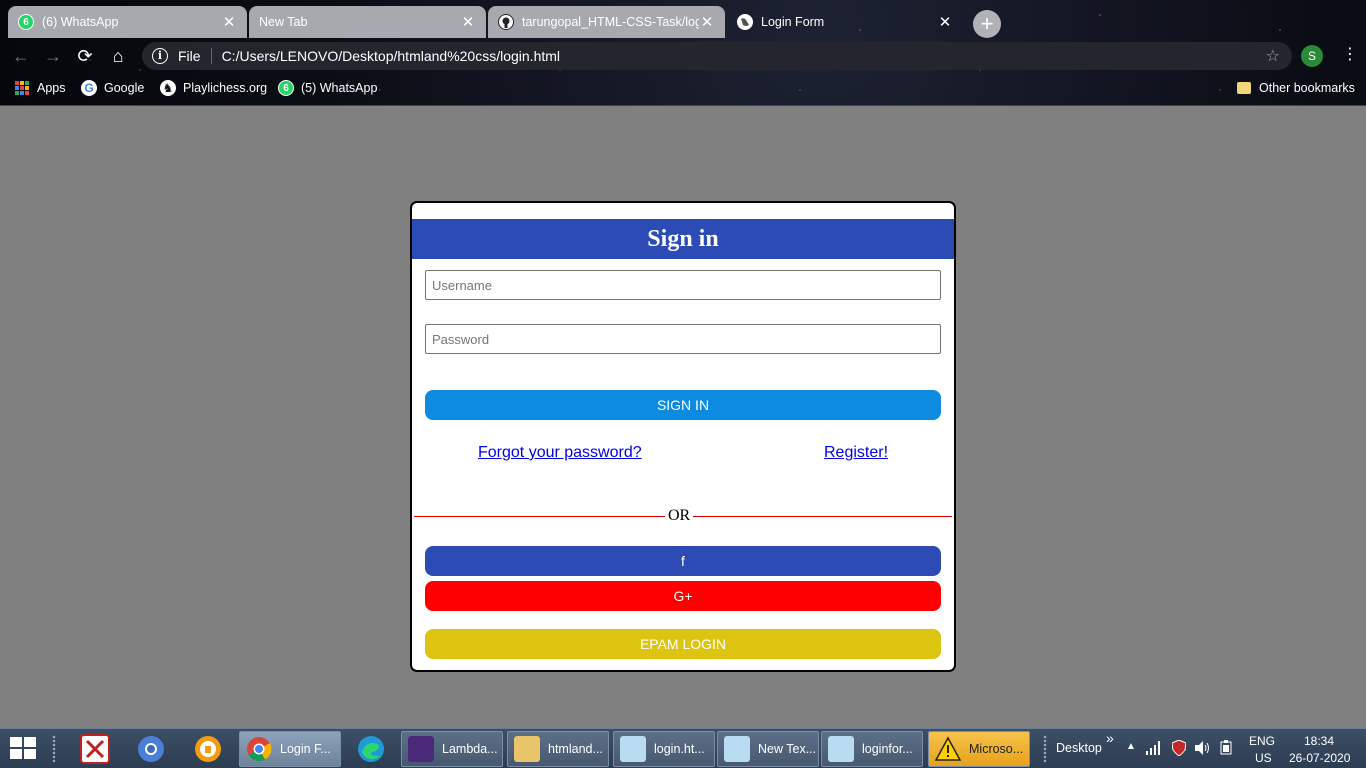 This screenshot has width=1366, height=768. Describe the element at coordinates (560, 453) in the screenshot. I see `forgot-password-link: Forgot your password?` at that location.